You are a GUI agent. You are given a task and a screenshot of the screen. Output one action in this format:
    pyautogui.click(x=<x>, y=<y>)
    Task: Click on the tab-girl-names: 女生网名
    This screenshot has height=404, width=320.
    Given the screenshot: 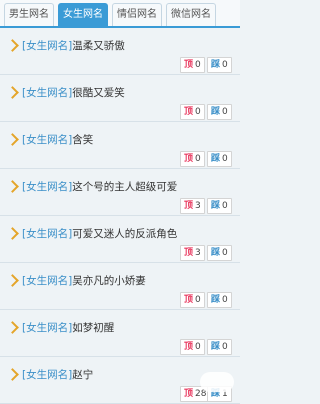 What is the action you would take?
    pyautogui.click(x=83, y=14)
    